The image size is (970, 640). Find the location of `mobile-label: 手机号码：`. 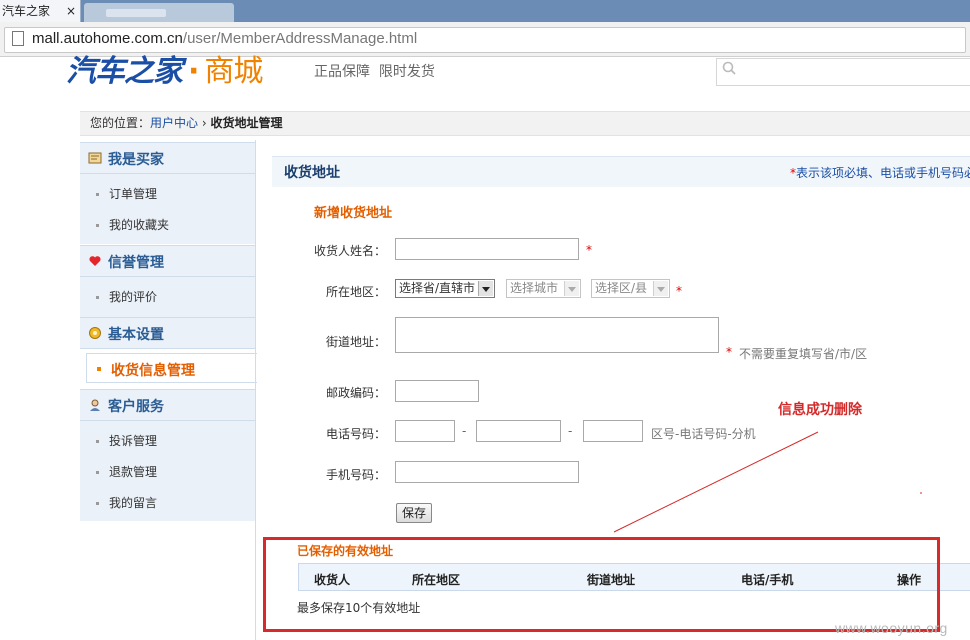

mobile-label: 手机号码： is located at coordinates (355, 475).